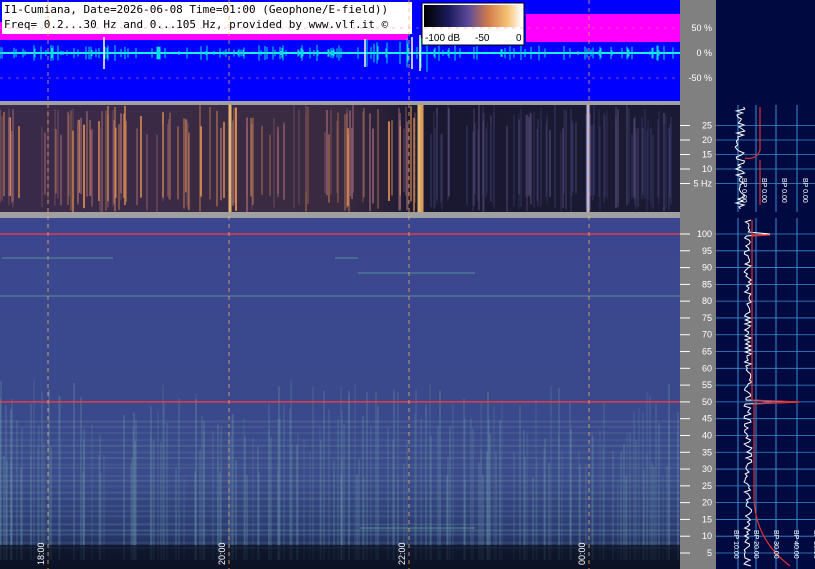 The height and width of the screenshot is (569, 815). I want to click on full-freq-tick-label: 35, so click(707, 452).